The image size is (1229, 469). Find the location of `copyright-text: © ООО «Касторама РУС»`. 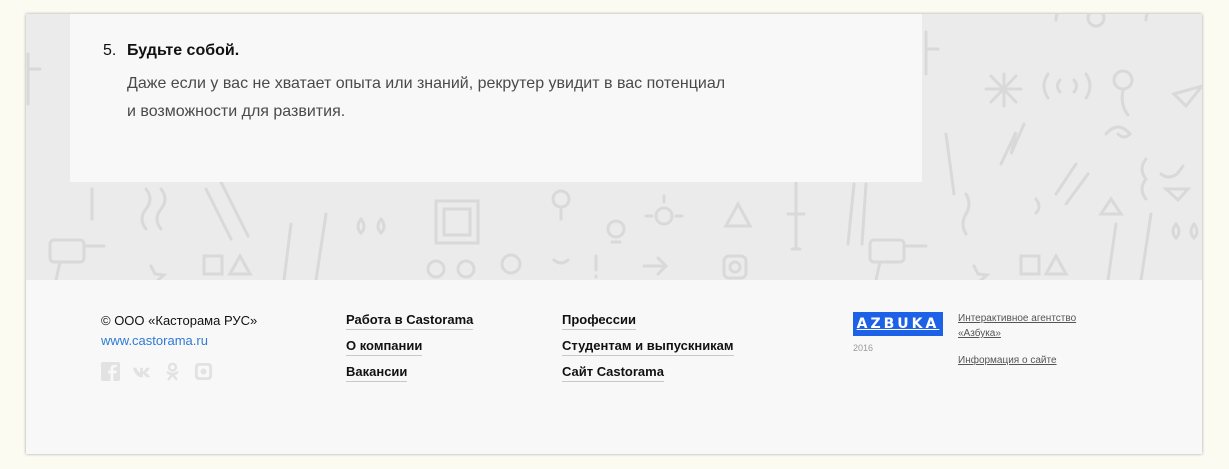

copyright-text: © ООО «Касторама РУС» is located at coordinates (179, 320).